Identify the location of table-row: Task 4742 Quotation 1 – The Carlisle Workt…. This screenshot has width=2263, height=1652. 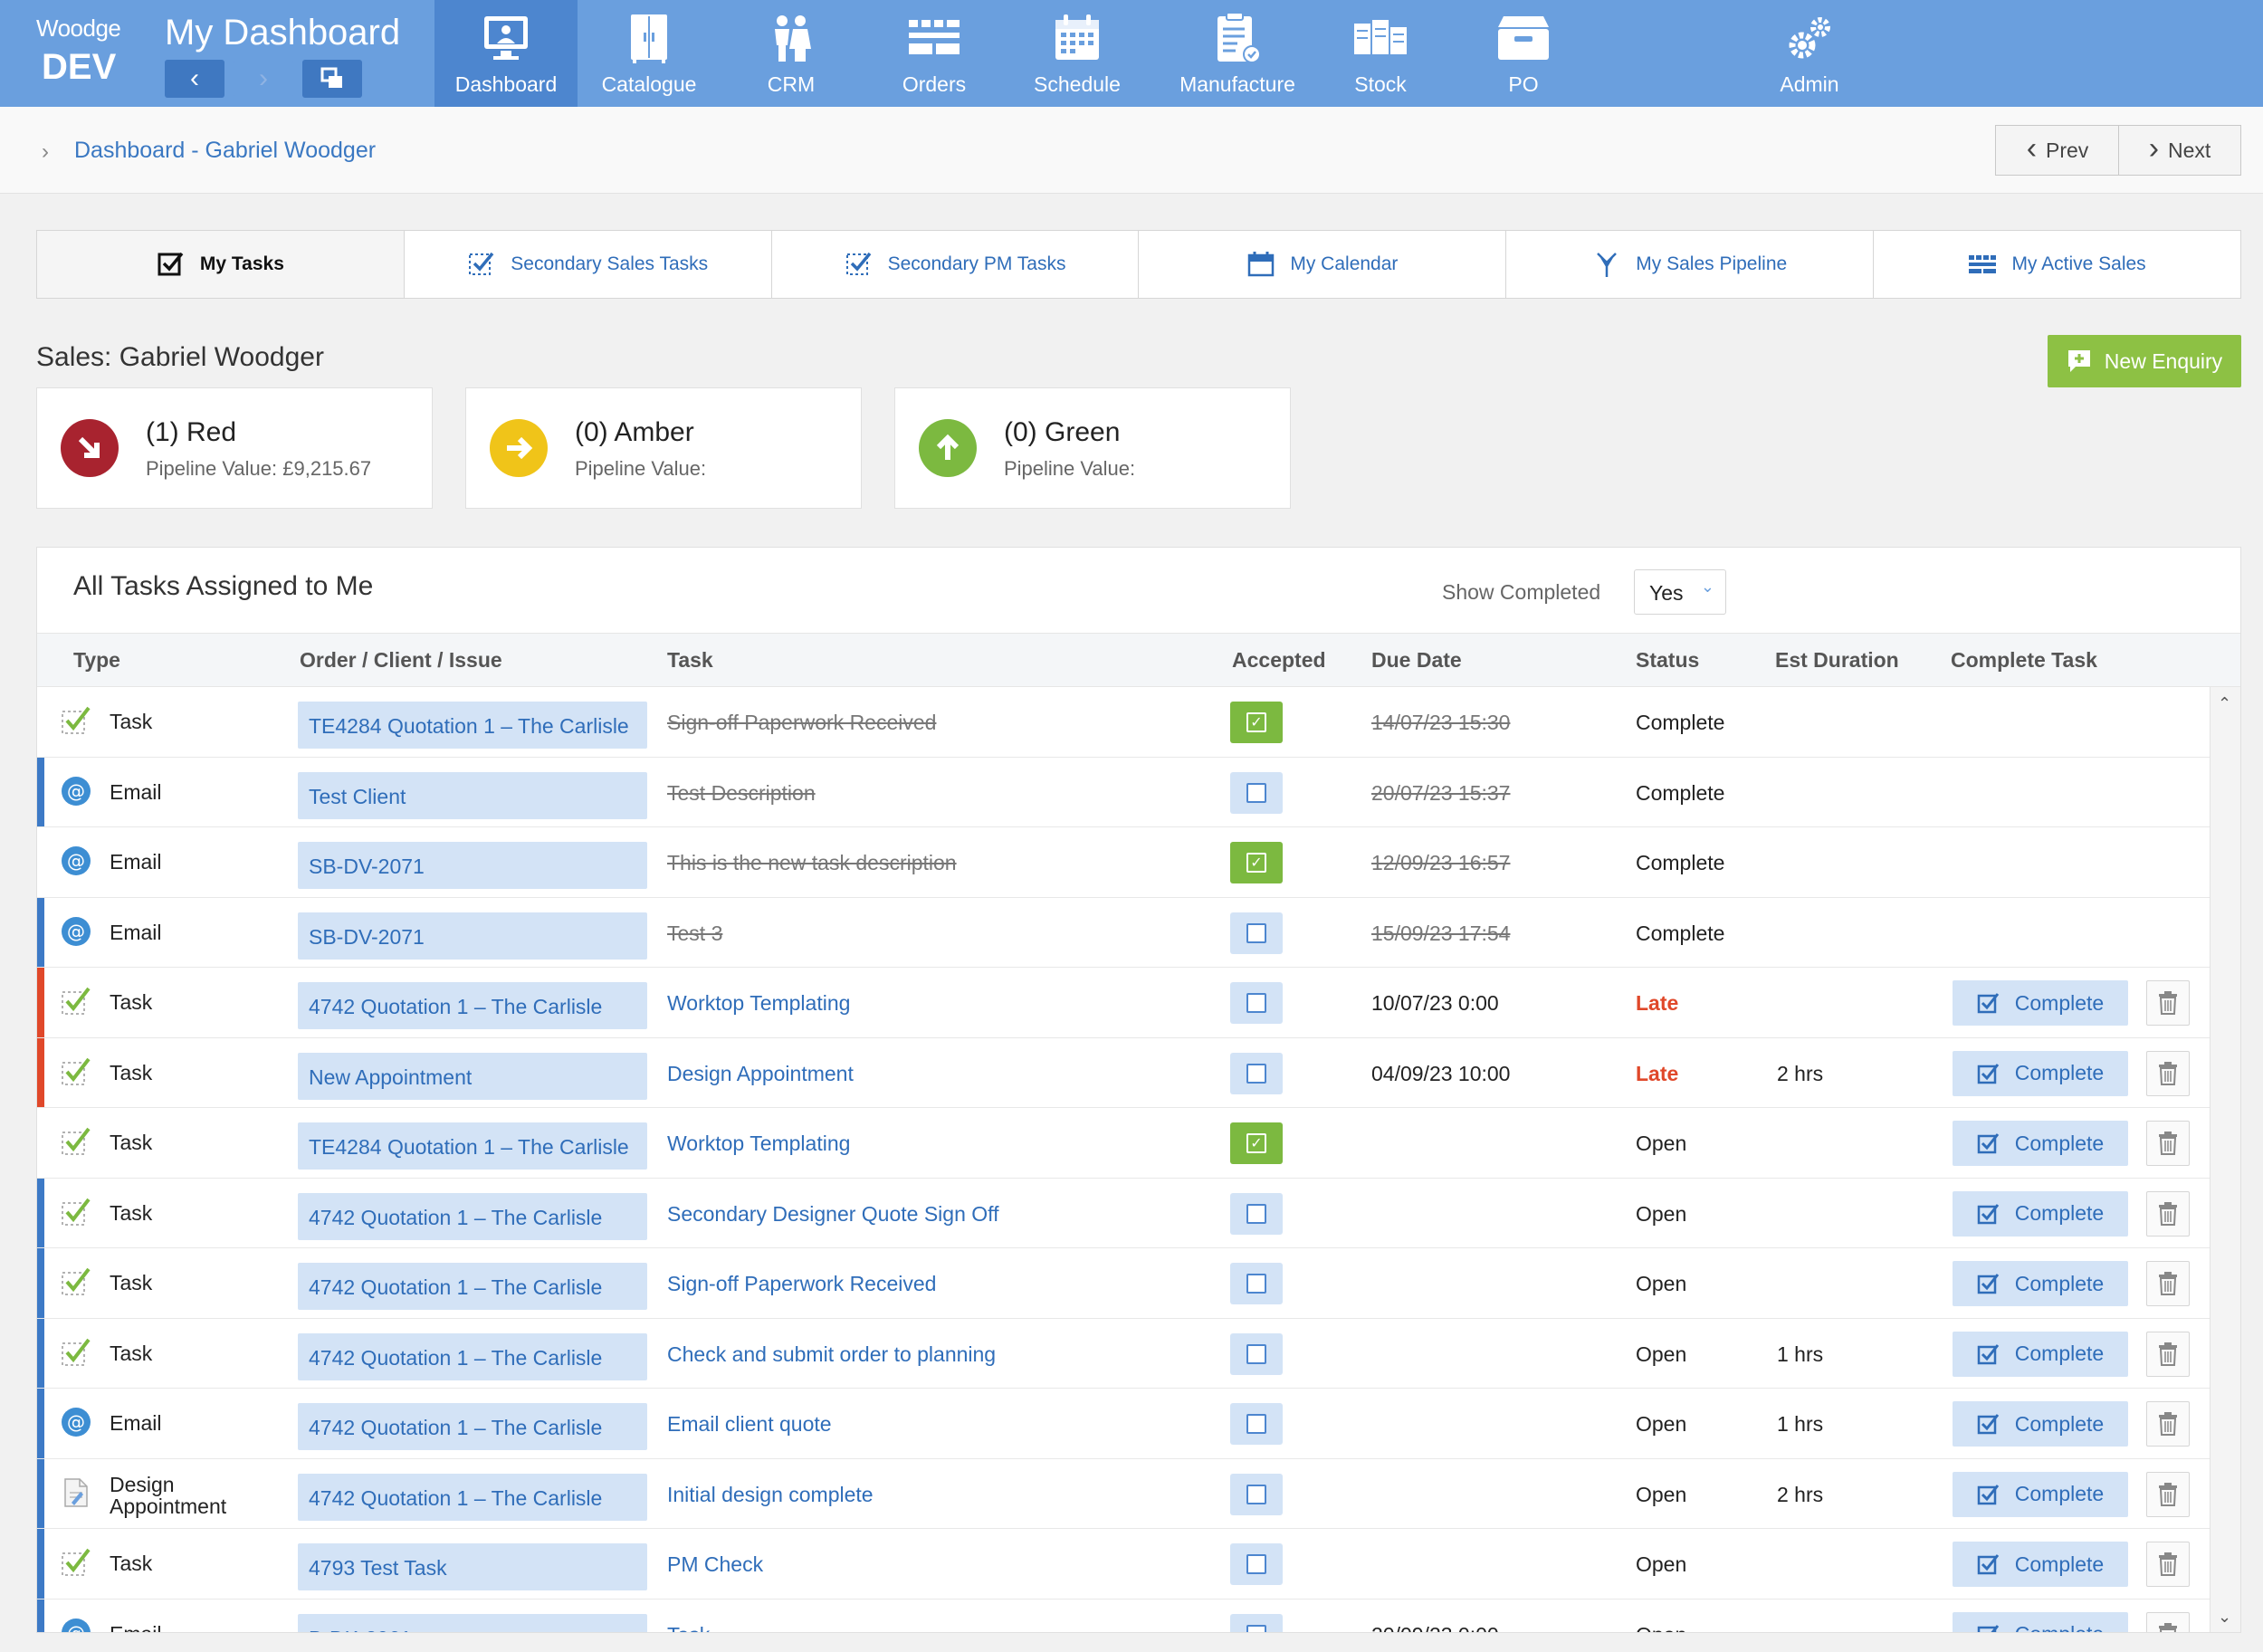
(1123, 1003).